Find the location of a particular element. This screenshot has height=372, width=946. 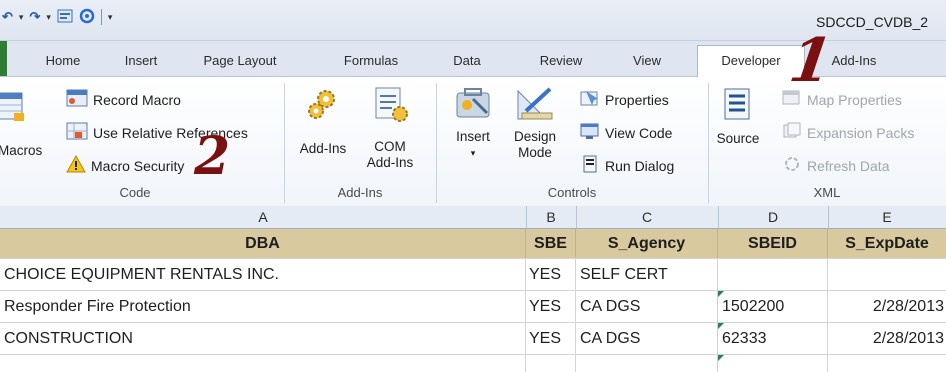

table-header-row: DBA SBE S_Agency SBEID S_ExpDate is located at coordinates (473, 244).